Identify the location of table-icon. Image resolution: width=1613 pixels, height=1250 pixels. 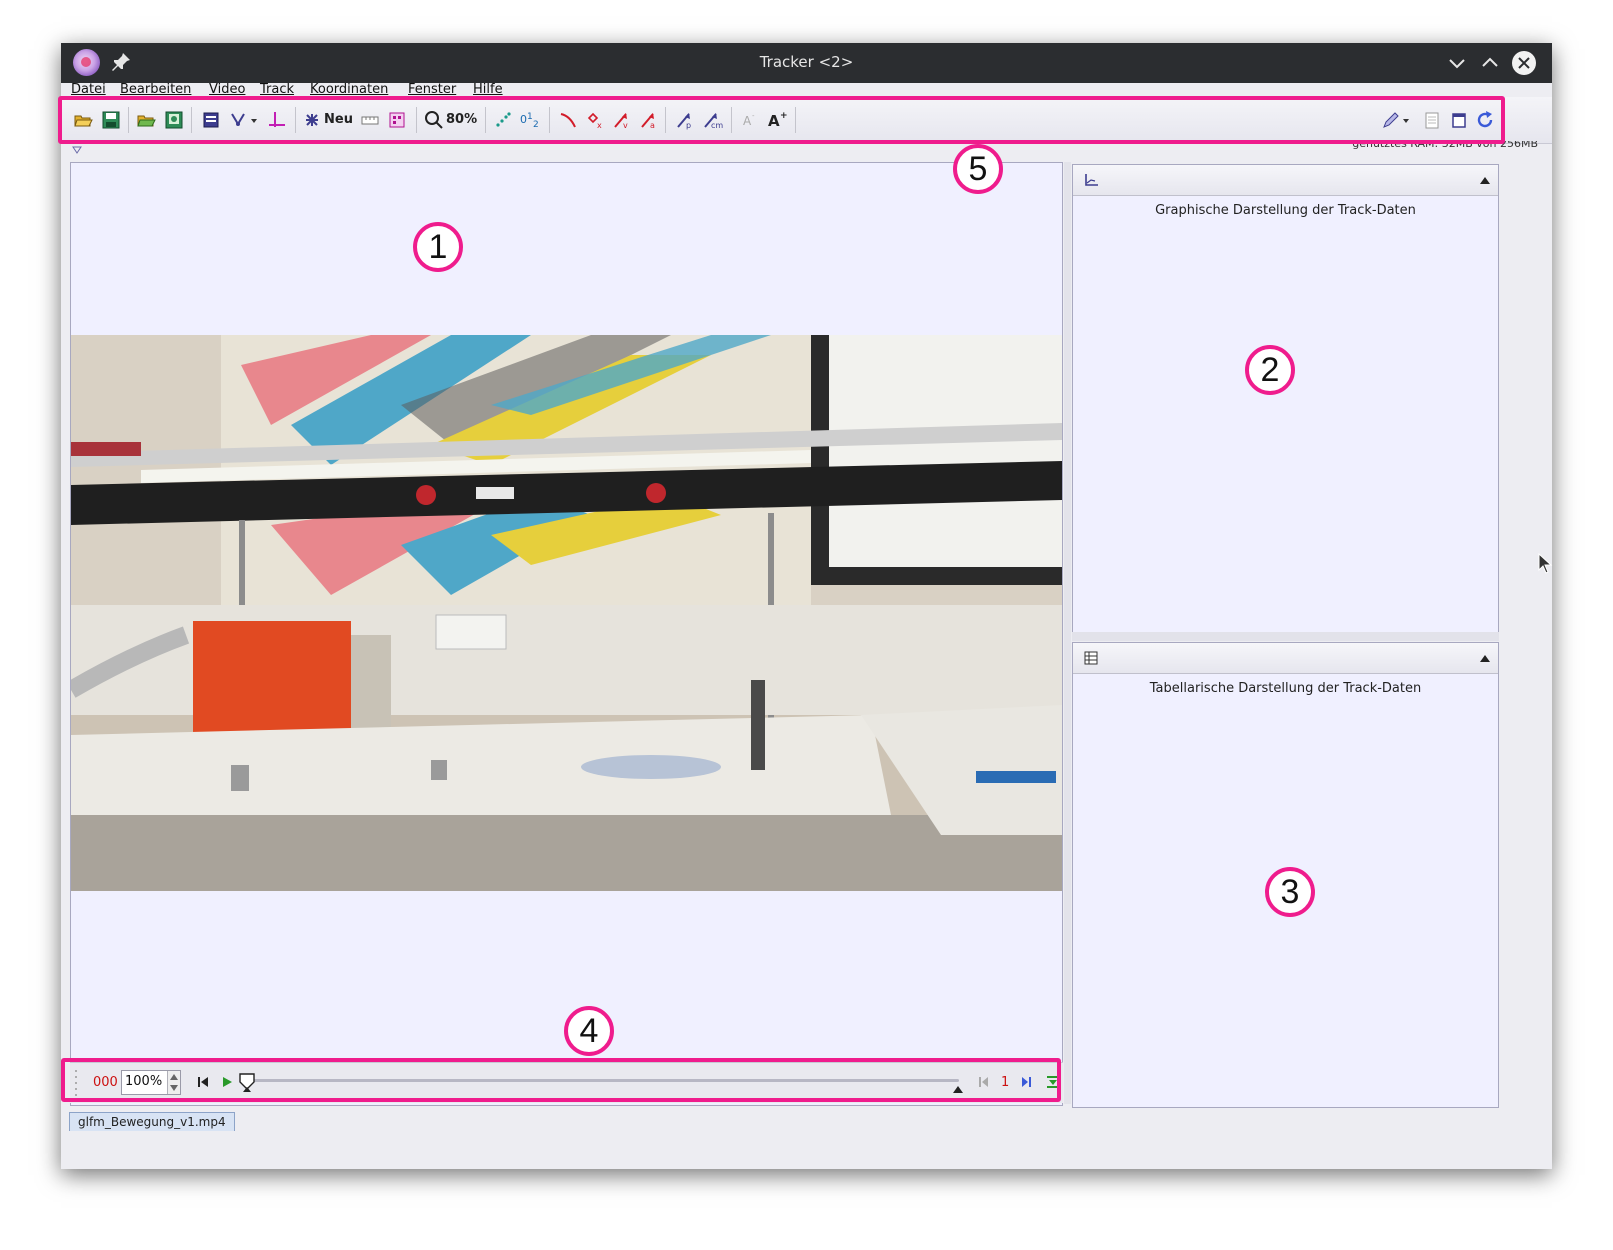
(1091, 658).